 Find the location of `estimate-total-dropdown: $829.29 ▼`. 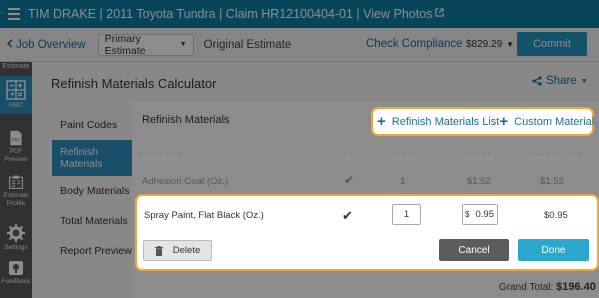

estimate-total-dropdown: $829.29 ▼ is located at coordinates (490, 44).